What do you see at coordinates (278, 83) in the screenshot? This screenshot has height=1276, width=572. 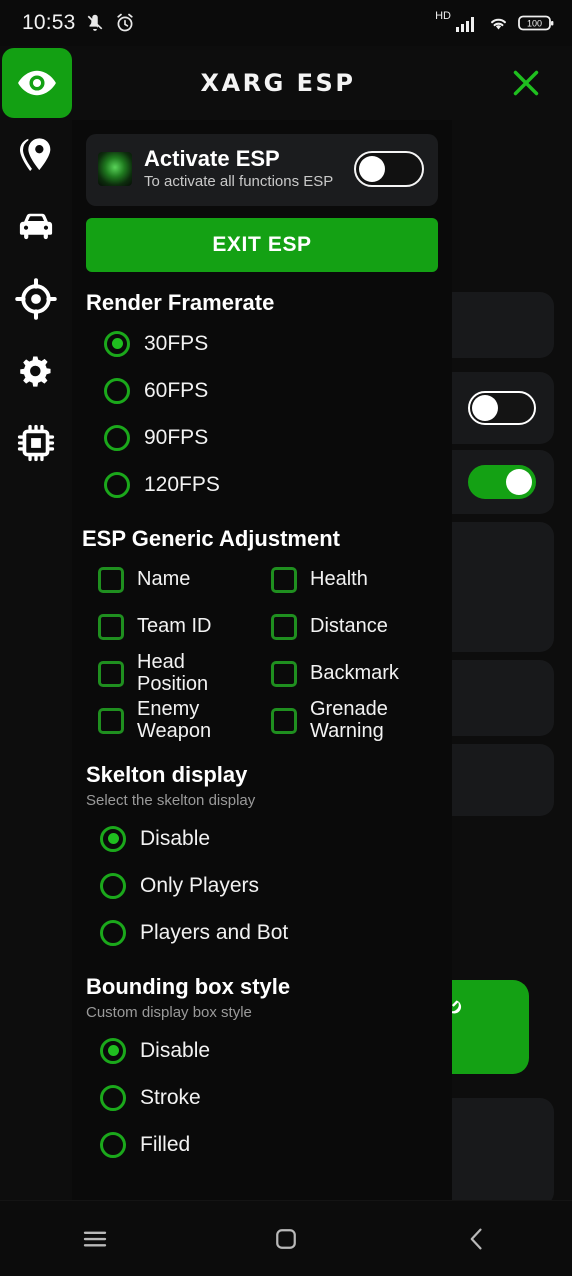 I see `page-title: XARG ESP` at bounding box center [278, 83].